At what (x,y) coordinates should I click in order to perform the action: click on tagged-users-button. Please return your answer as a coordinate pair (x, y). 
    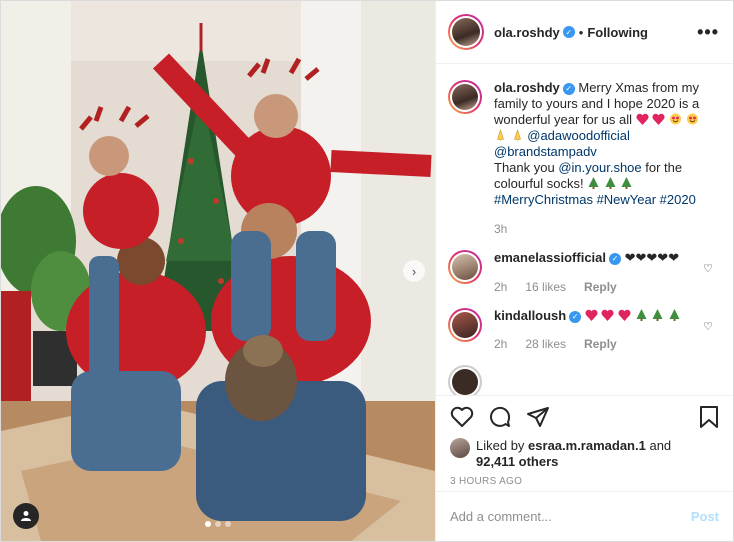
    Looking at the image, I should click on (26, 516).